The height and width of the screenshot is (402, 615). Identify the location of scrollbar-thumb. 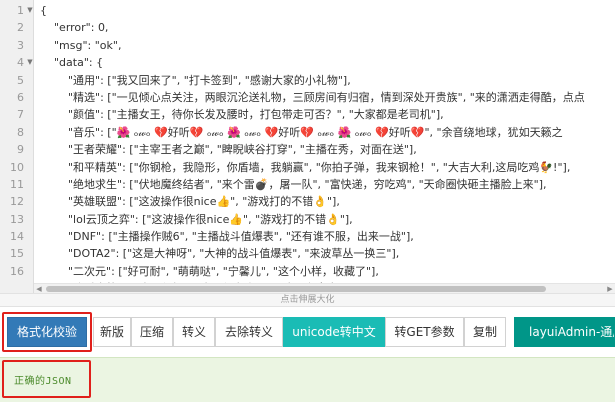
(296, 289).